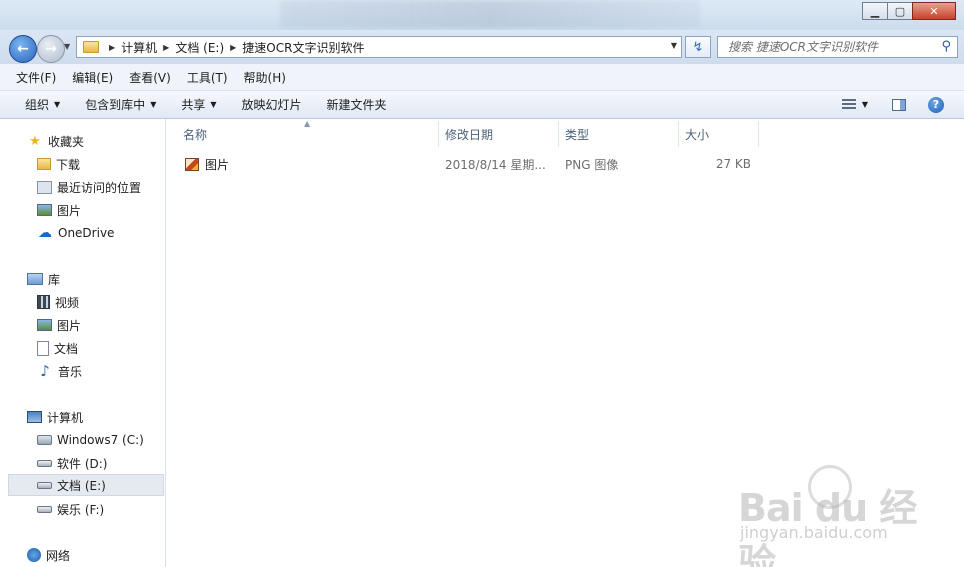 Image resolution: width=964 pixels, height=567 pixels. I want to click on share-label: 共享, so click(193, 105).